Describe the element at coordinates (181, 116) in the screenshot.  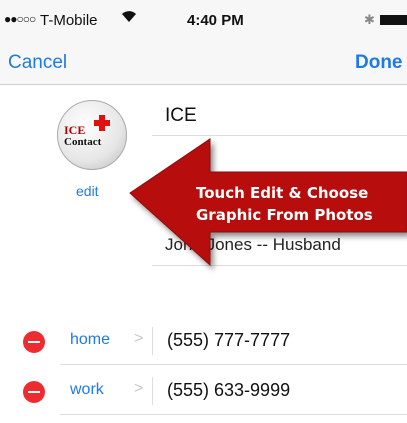
I see `first-name-field: ICE` at that location.